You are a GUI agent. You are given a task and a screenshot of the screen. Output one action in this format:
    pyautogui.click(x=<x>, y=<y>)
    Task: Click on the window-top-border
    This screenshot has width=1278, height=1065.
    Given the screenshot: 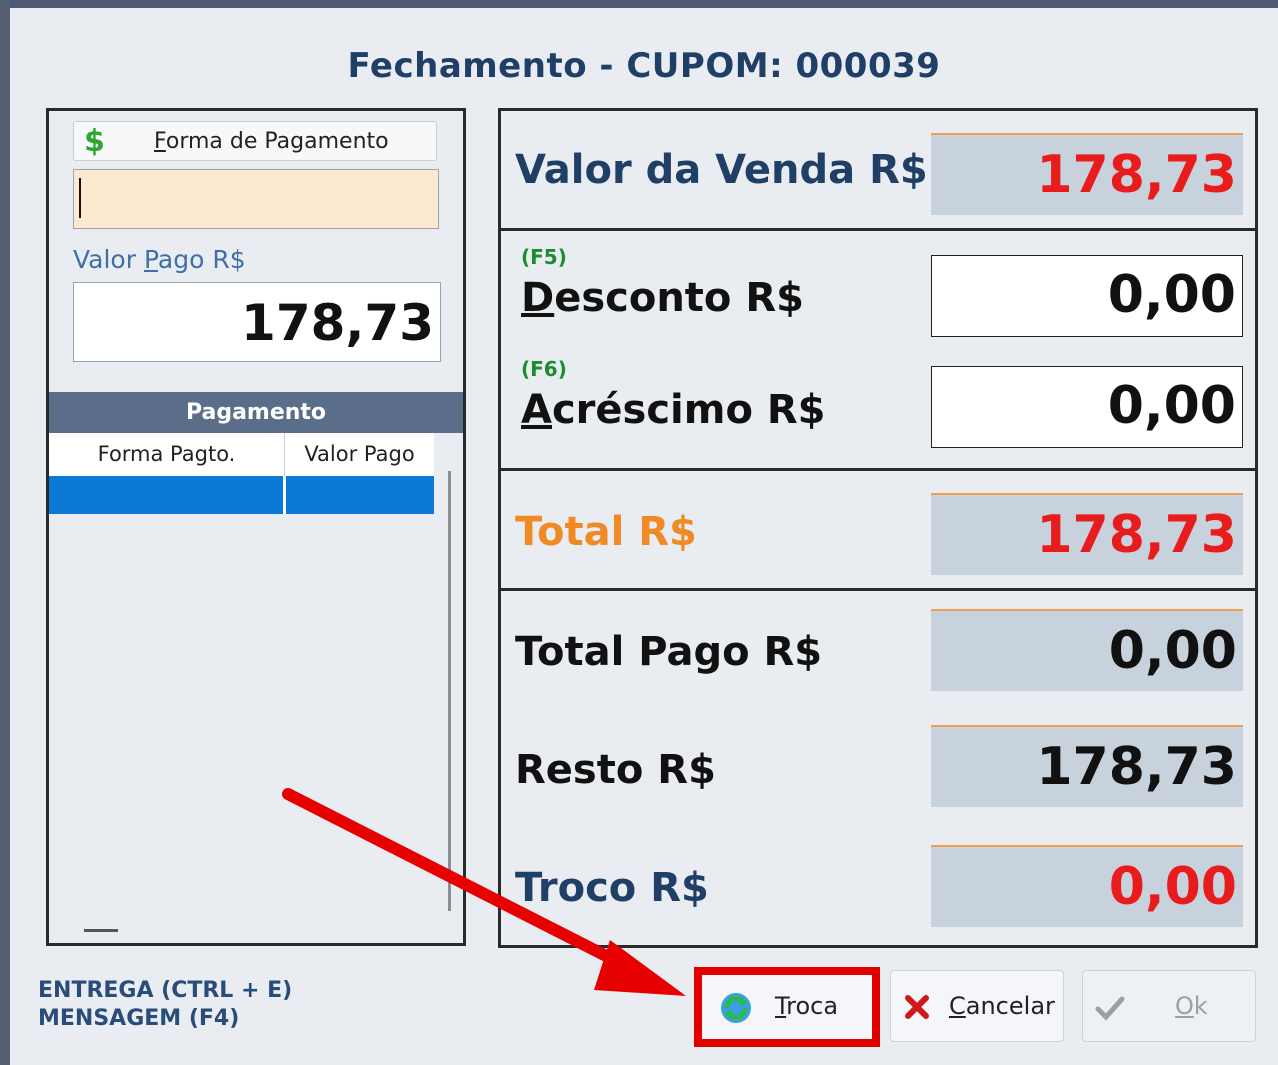 What is the action you would take?
    pyautogui.click(x=639, y=4)
    